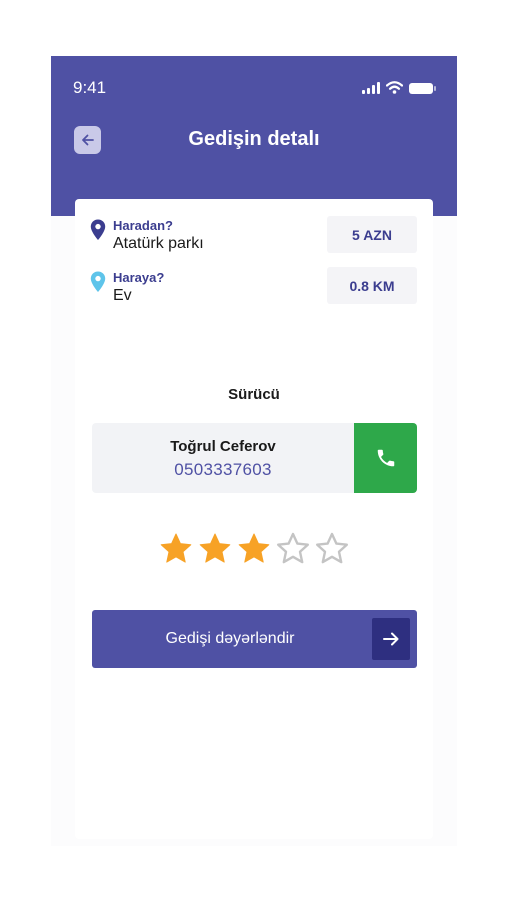  I want to click on driver-heading: Sürücü, so click(254, 394).